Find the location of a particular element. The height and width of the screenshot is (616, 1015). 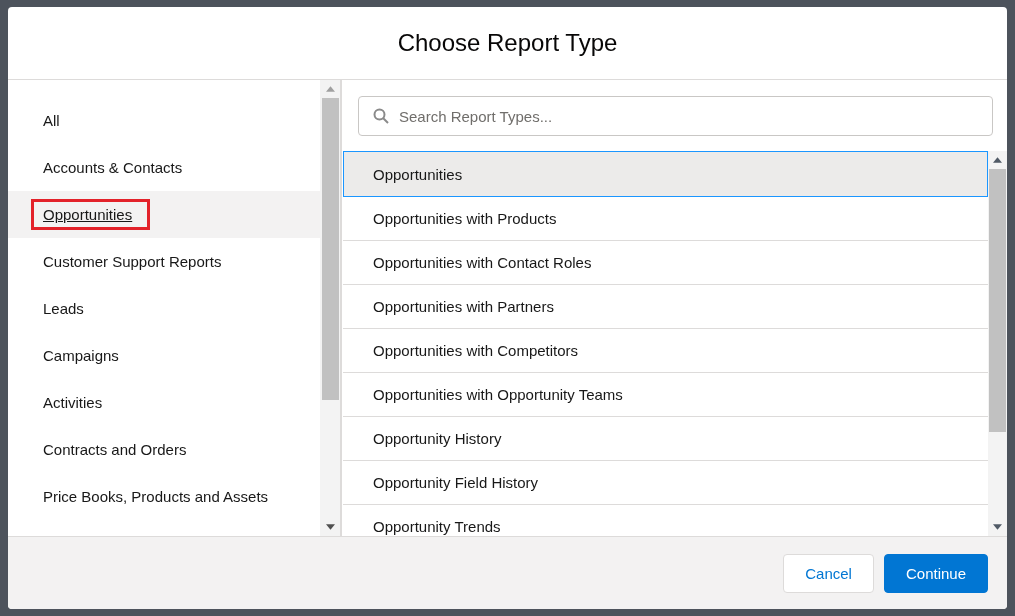

category-link: Leads is located at coordinates (63, 308).